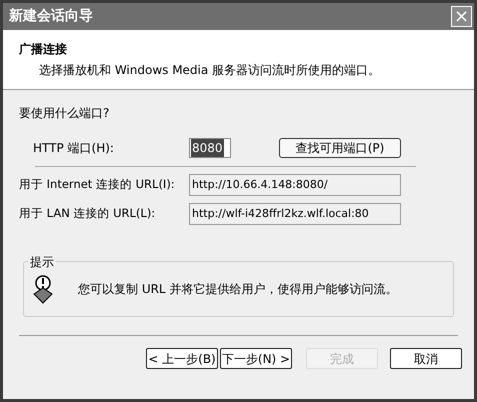  What do you see at coordinates (340, 148) in the screenshot?
I see `find-port-button: 查找可用端口(P)` at bounding box center [340, 148].